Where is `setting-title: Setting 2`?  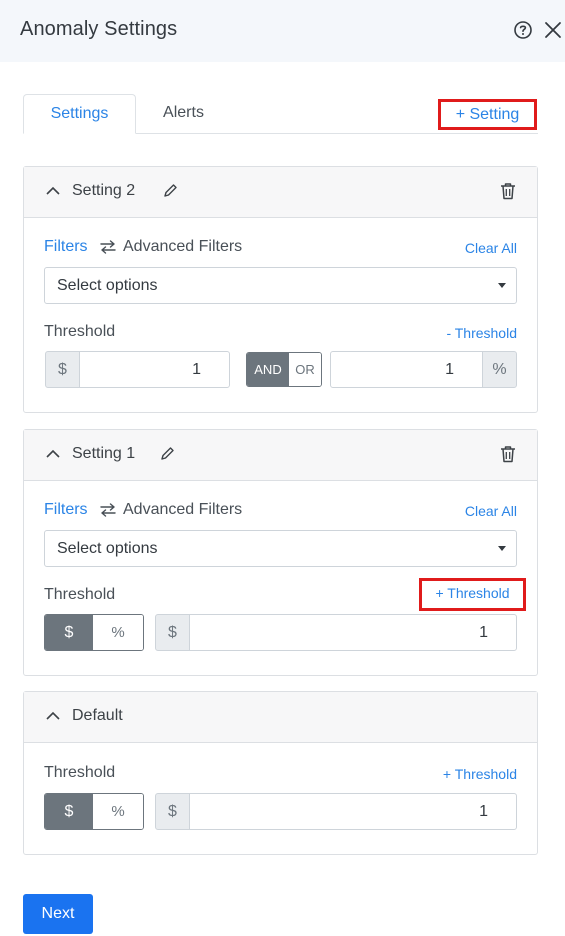 setting-title: Setting 2 is located at coordinates (104, 190).